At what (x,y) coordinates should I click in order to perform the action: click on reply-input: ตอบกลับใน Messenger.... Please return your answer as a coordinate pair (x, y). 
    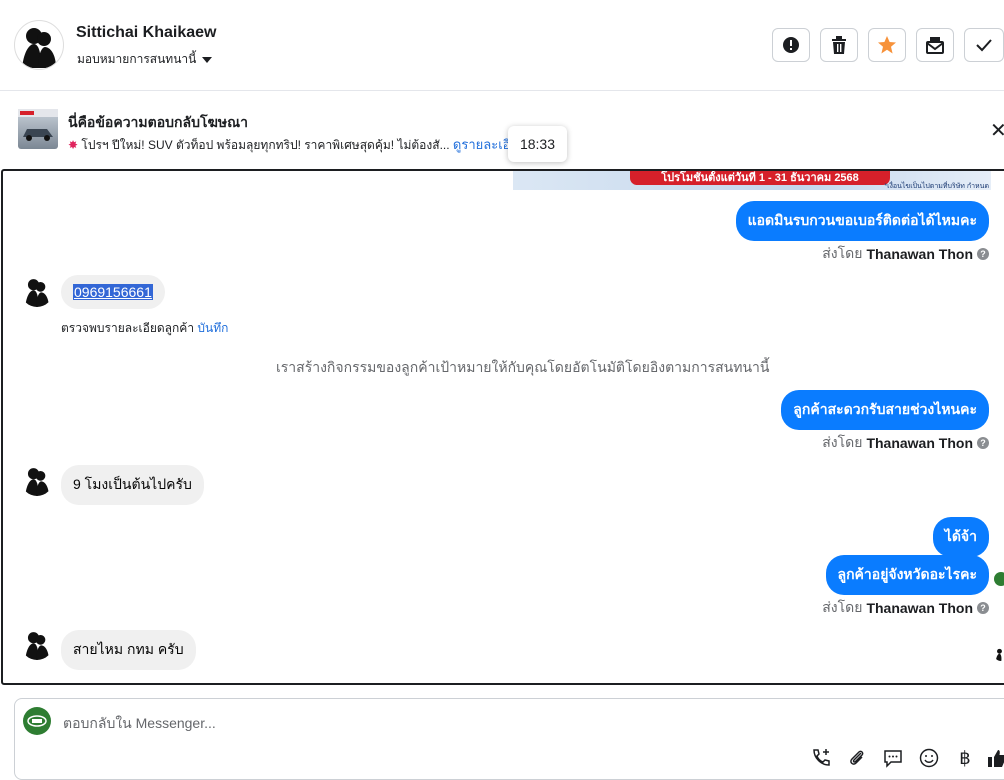
    Looking at the image, I should click on (139, 724).